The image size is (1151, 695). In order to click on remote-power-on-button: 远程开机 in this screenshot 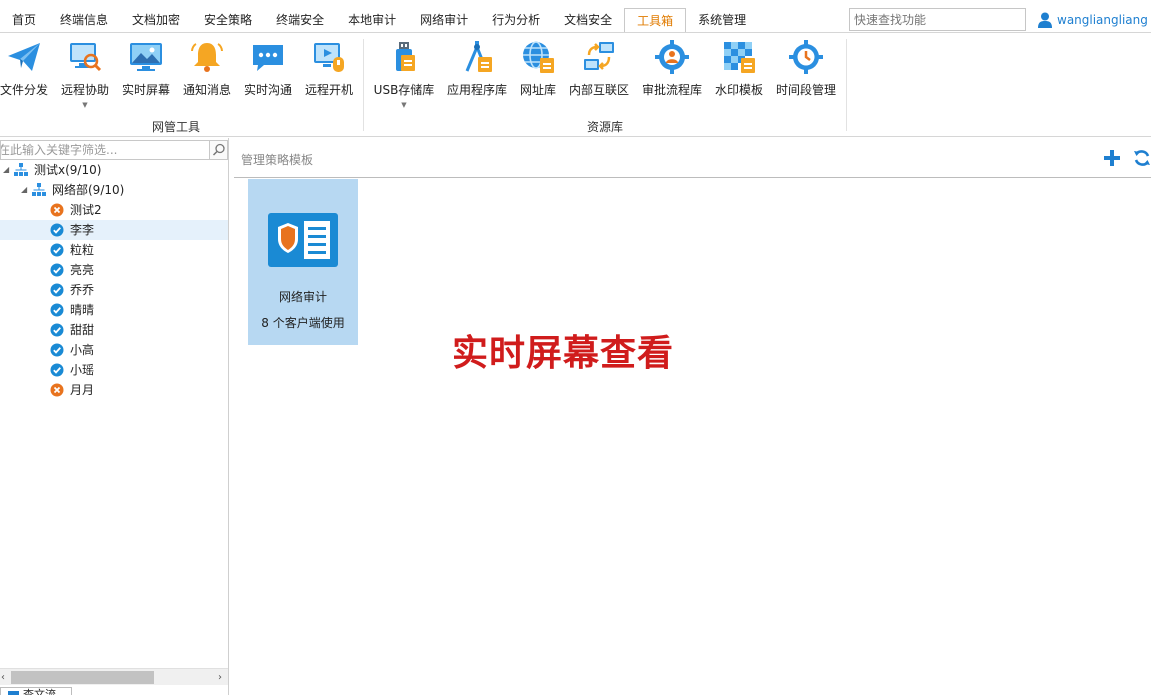, I will do `click(329, 74)`.